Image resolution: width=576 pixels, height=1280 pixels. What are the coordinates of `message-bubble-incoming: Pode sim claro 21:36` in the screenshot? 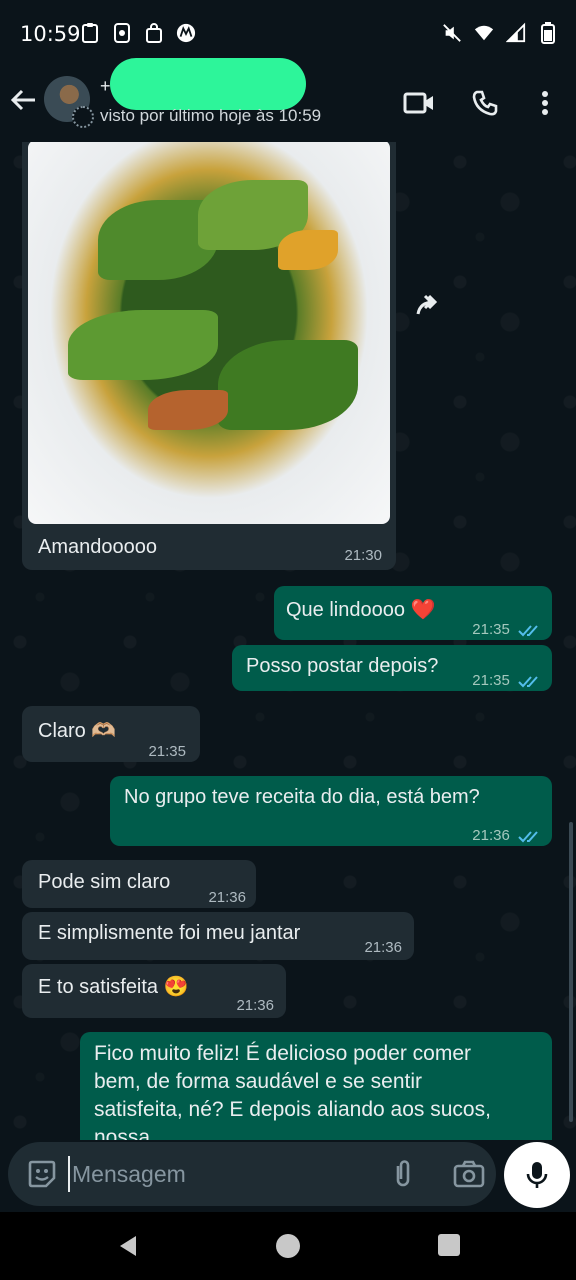 It's located at (139, 884).